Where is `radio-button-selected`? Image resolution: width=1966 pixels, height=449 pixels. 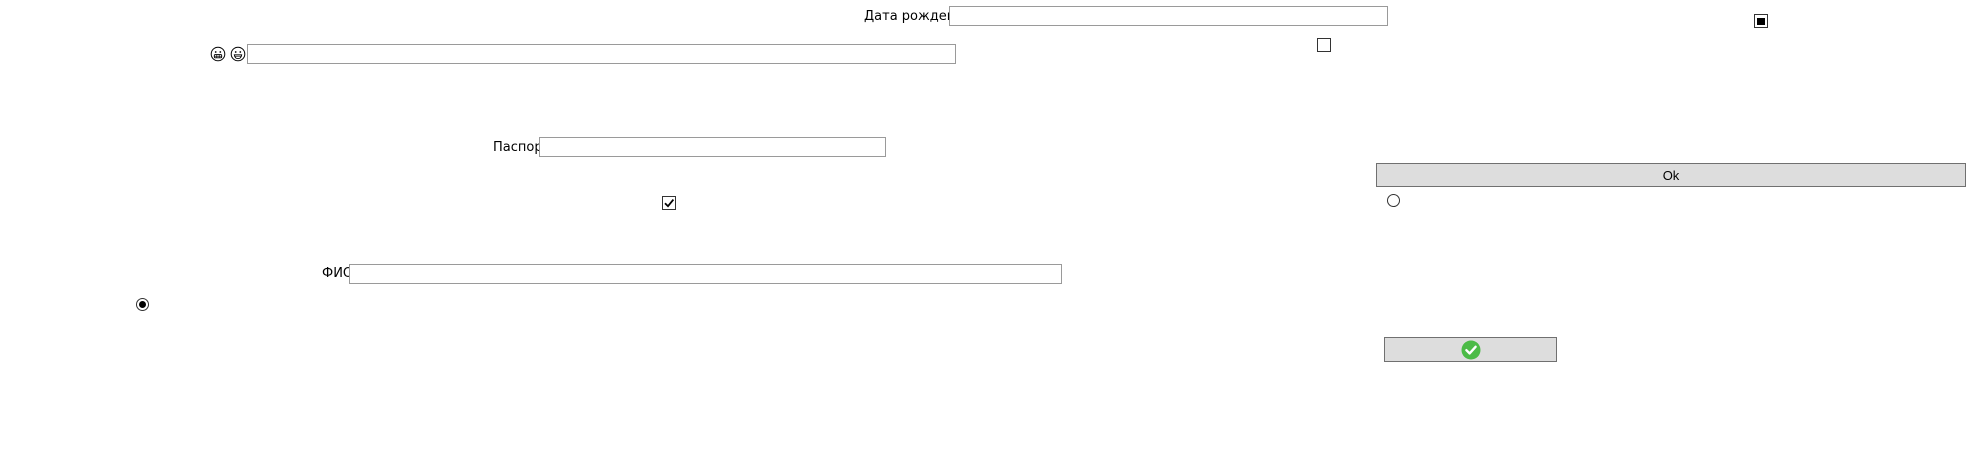
radio-button-selected is located at coordinates (142, 304).